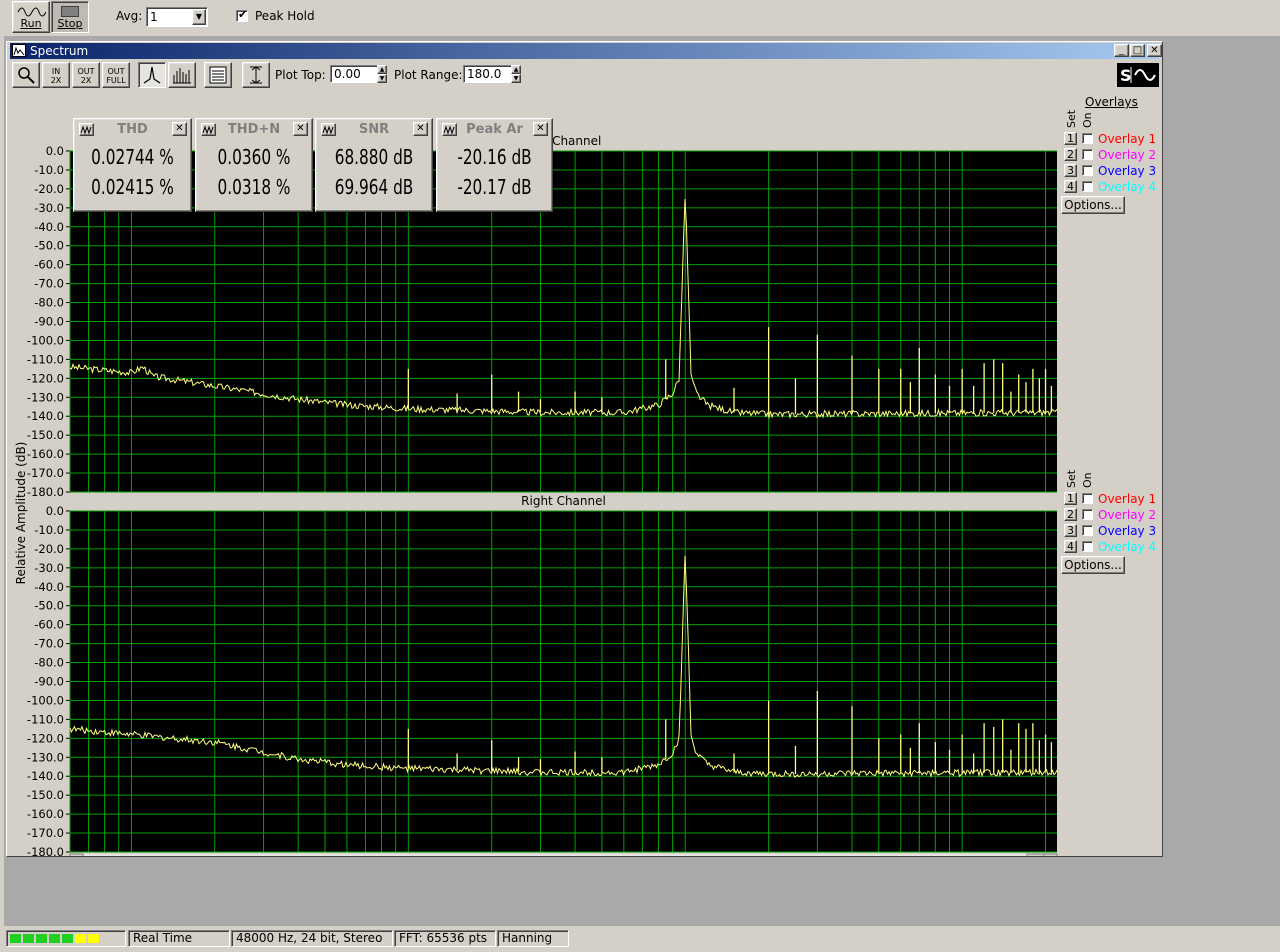 The image size is (1280, 952). I want to click on vertical-scale-icon, so click(256, 75).